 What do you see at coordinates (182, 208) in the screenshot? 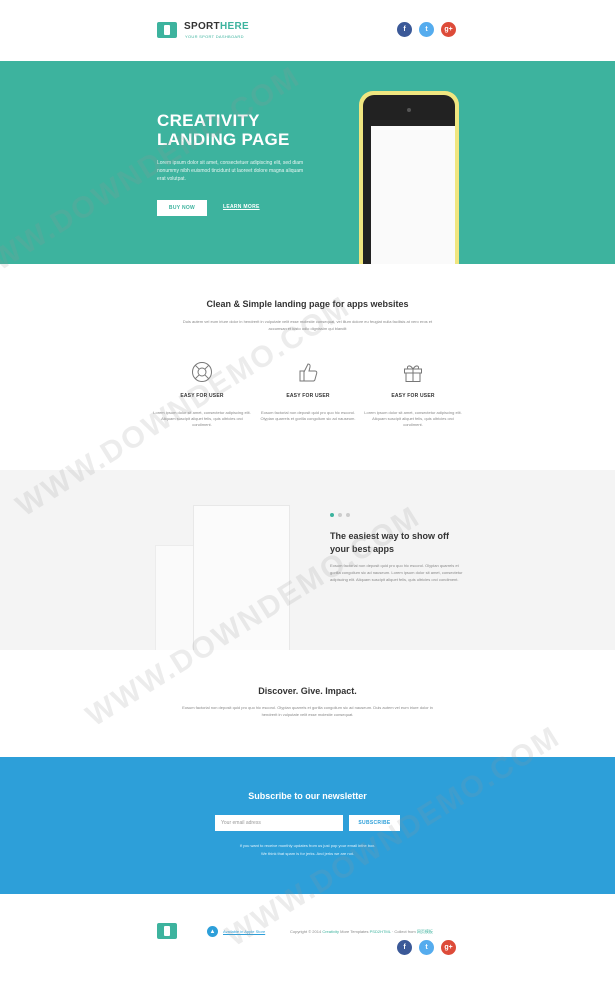
I see `buy-now-button: BUY NOW` at bounding box center [182, 208].